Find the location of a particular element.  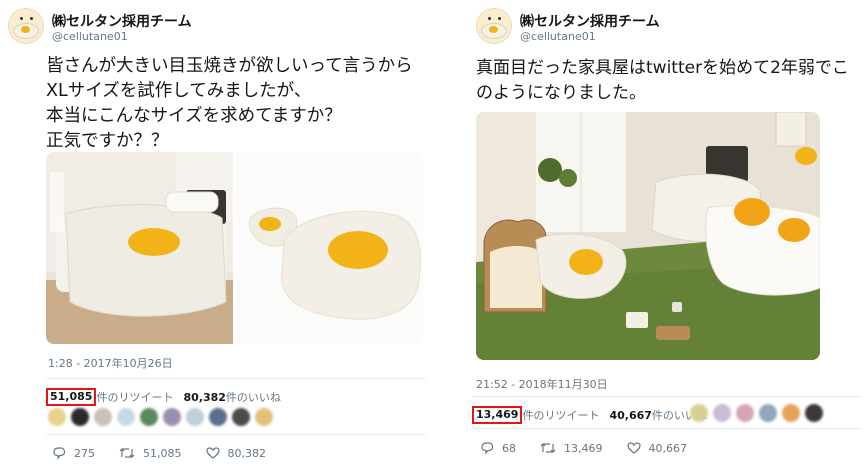

tweet-actions: 275 51,085 80,382 is located at coordinates (171, 453).